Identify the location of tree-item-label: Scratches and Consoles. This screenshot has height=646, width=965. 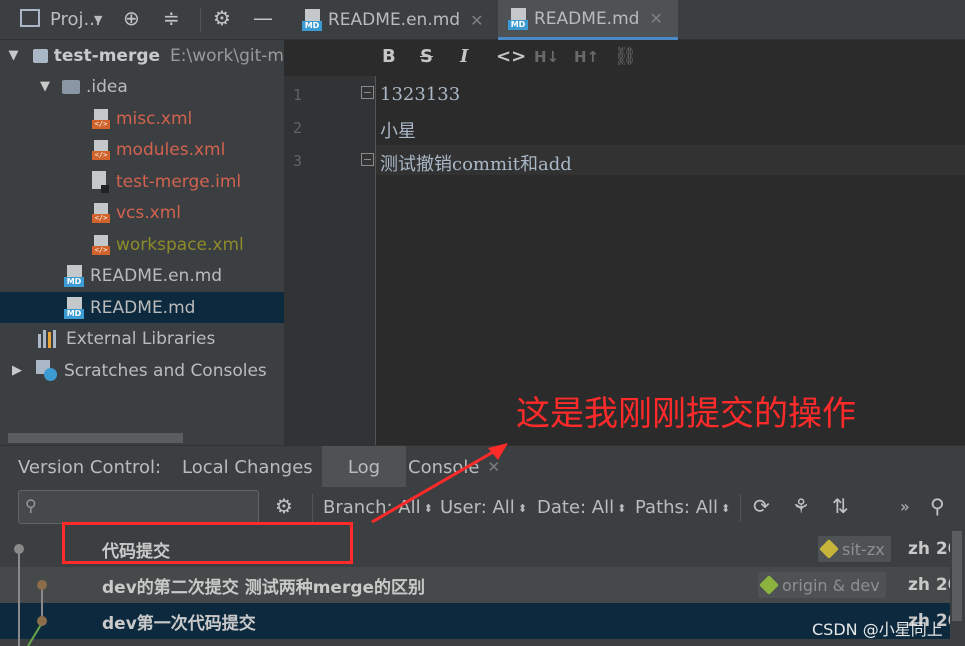
(165, 370).